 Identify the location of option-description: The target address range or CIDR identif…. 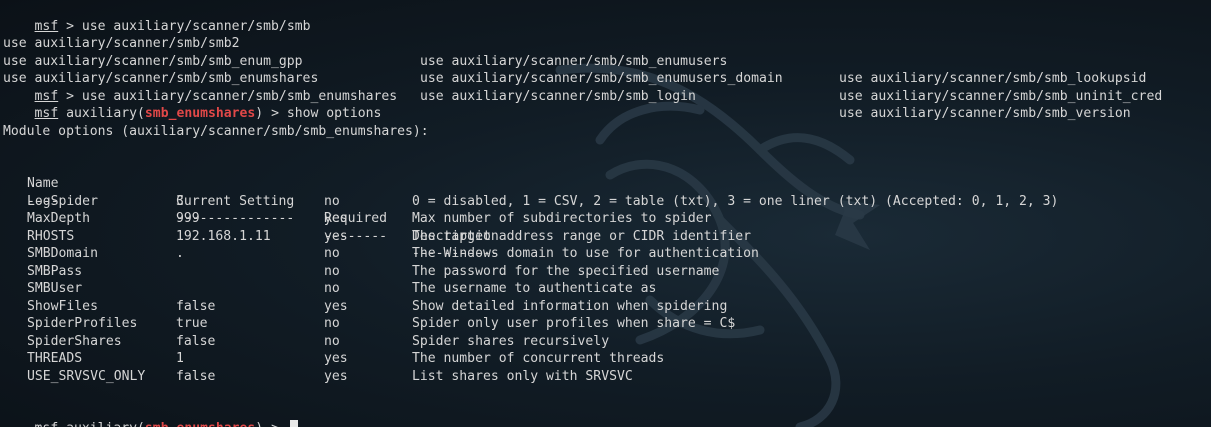
(581, 236).